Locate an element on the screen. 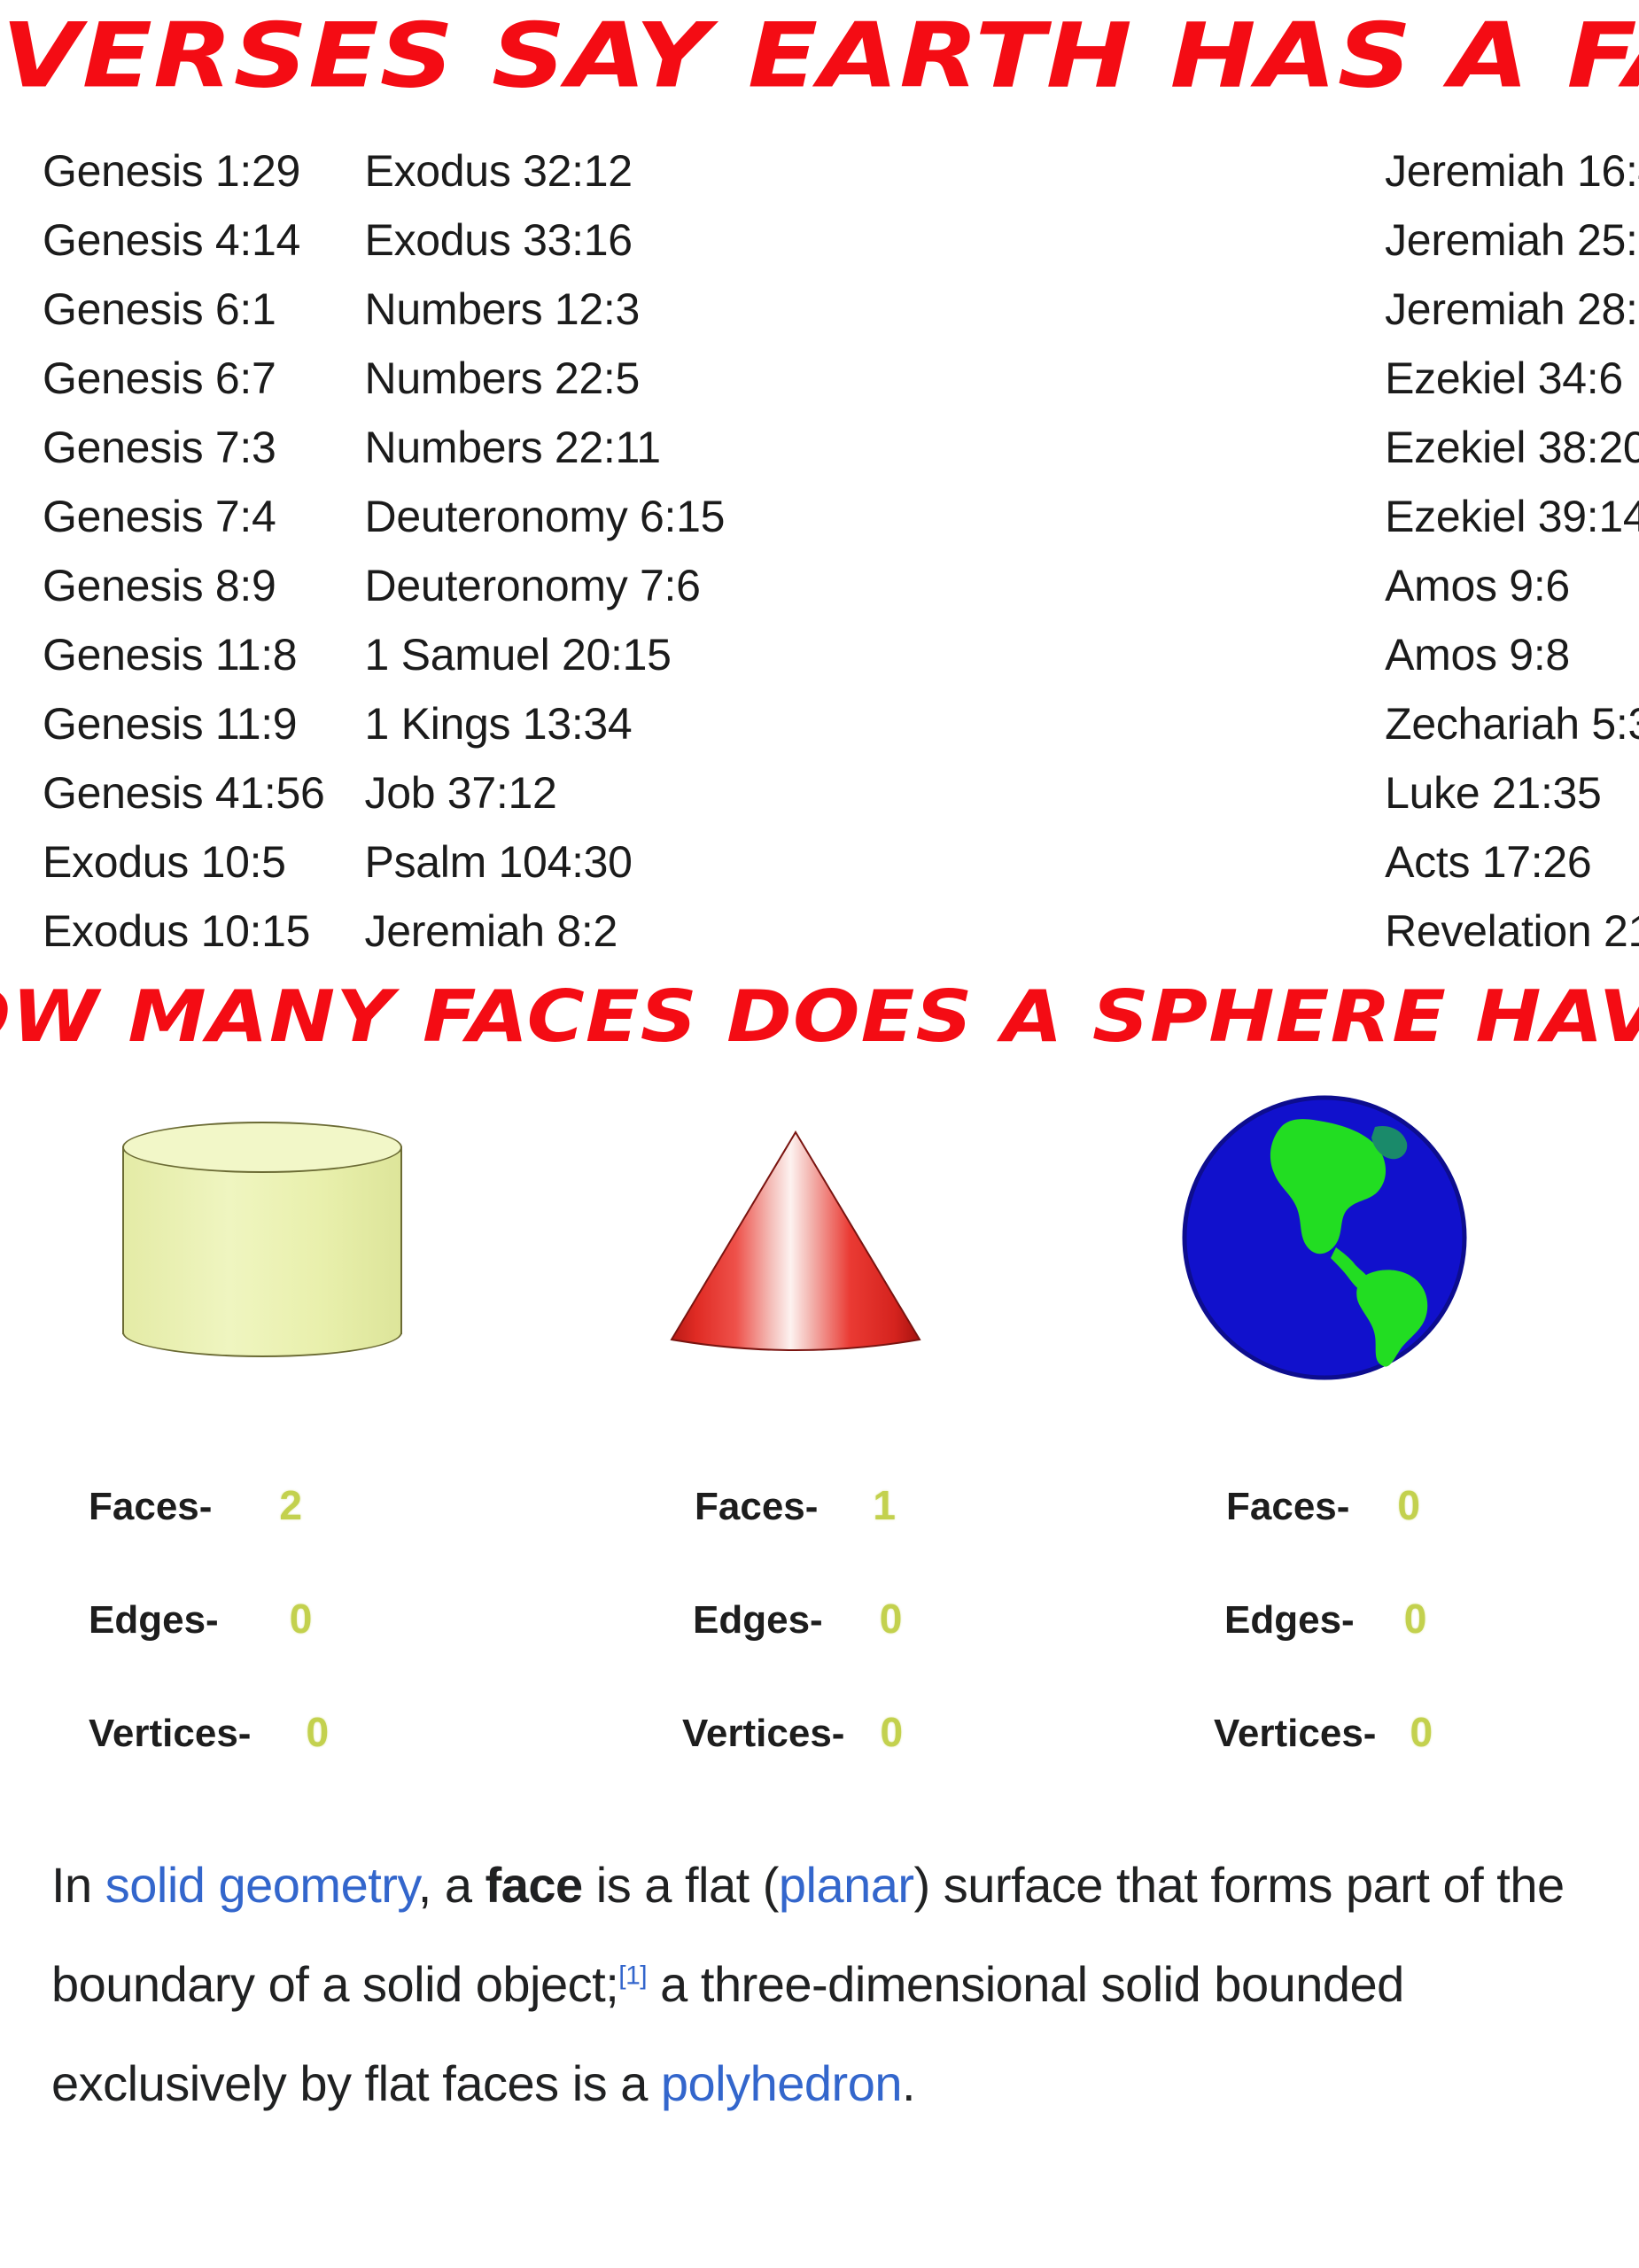 This screenshot has height=2268, width=1639. cylinder-body-part is located at coordinates (262, 1240).